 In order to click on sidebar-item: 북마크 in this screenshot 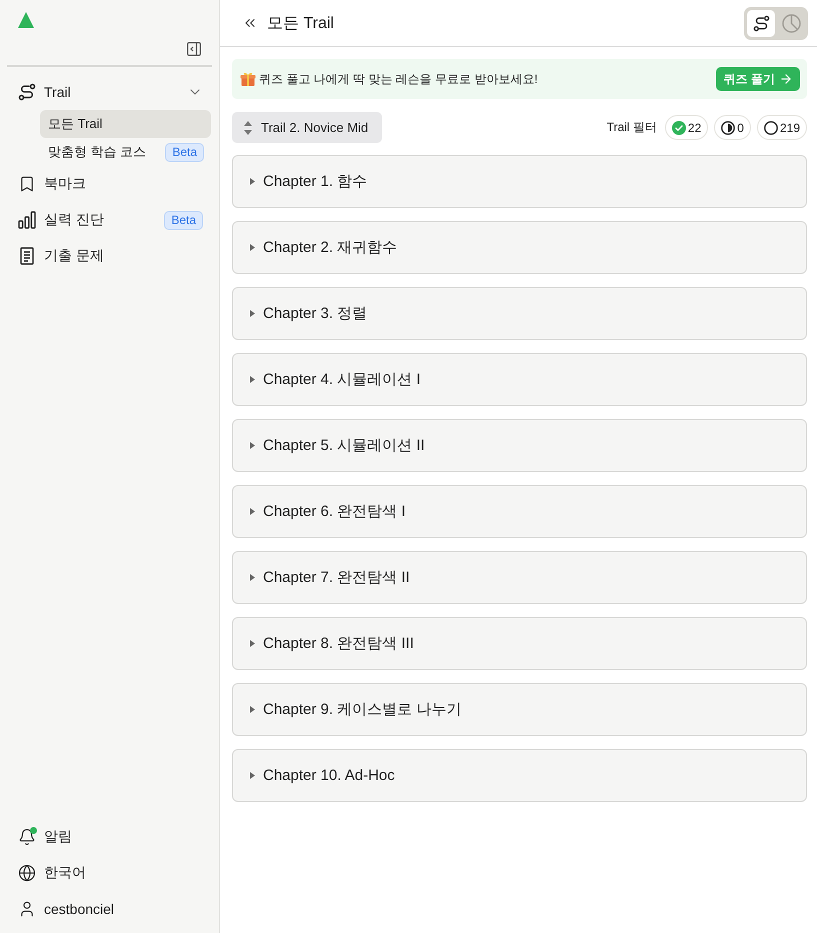, I will do `click(109, 184)`.